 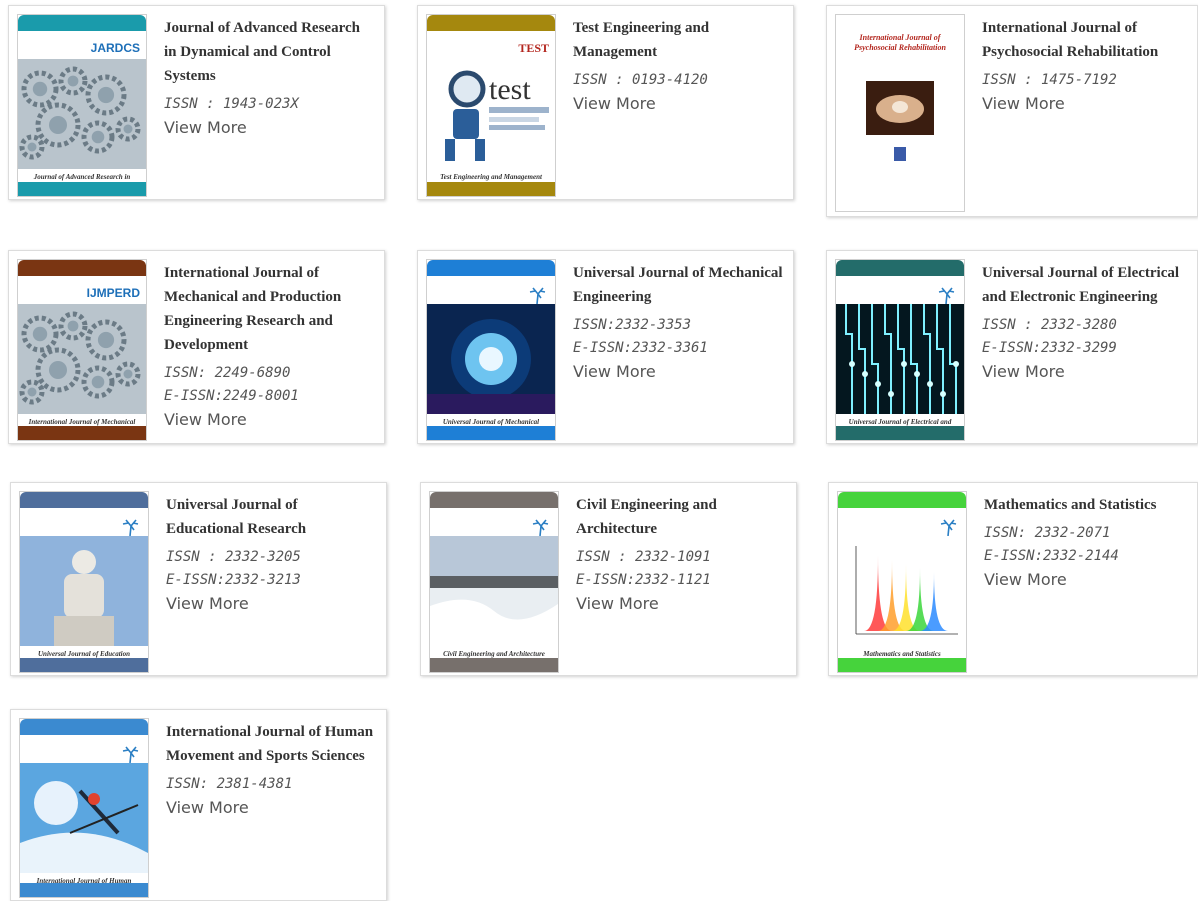 I want to click on journal-cover-image: Universal Journal of Education Research, so click(x=84, y=582).